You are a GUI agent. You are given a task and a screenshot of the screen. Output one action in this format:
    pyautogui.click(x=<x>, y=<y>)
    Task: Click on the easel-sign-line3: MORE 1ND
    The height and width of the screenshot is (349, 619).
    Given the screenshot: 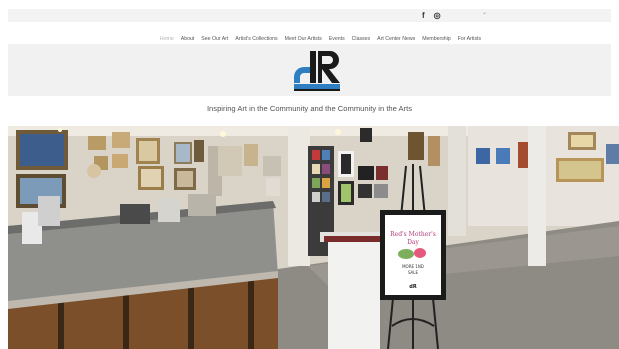 What is the action you would take?
    pyautogui.click(x=413, y=266)
    